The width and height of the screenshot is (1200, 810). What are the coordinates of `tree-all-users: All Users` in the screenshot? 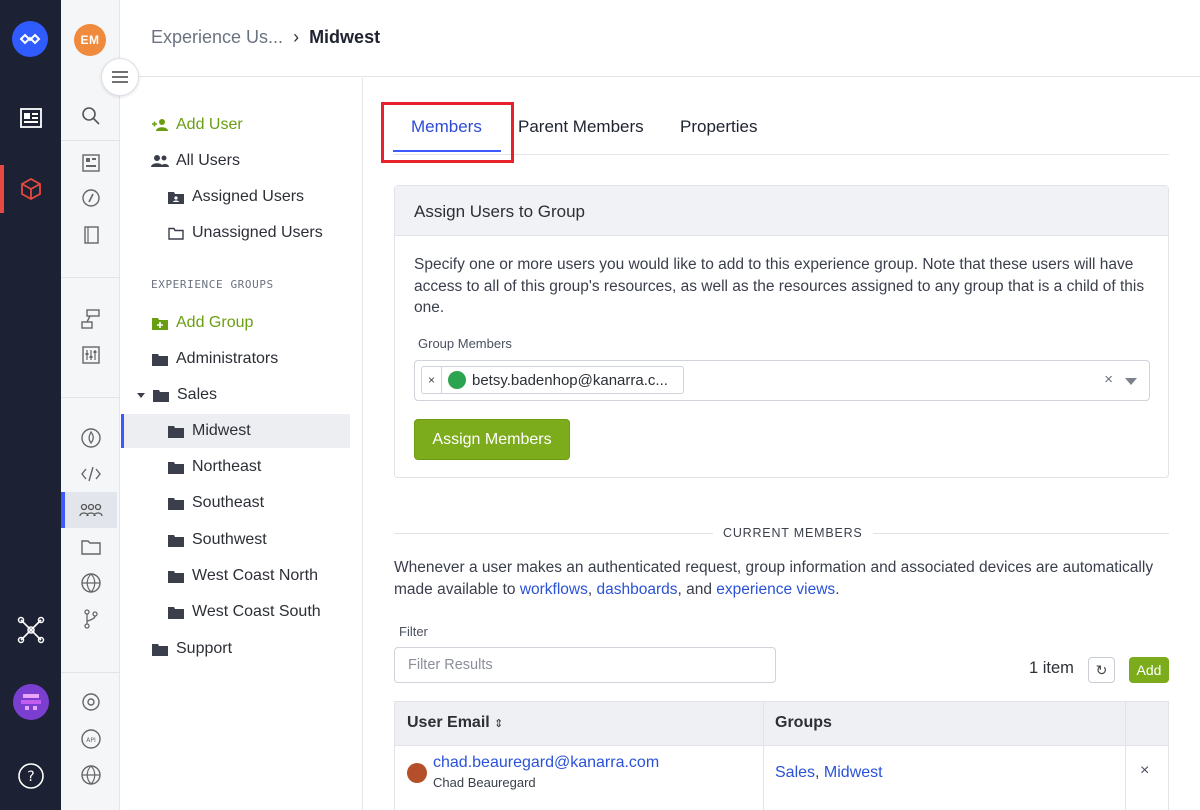 It's located at (265, 161).